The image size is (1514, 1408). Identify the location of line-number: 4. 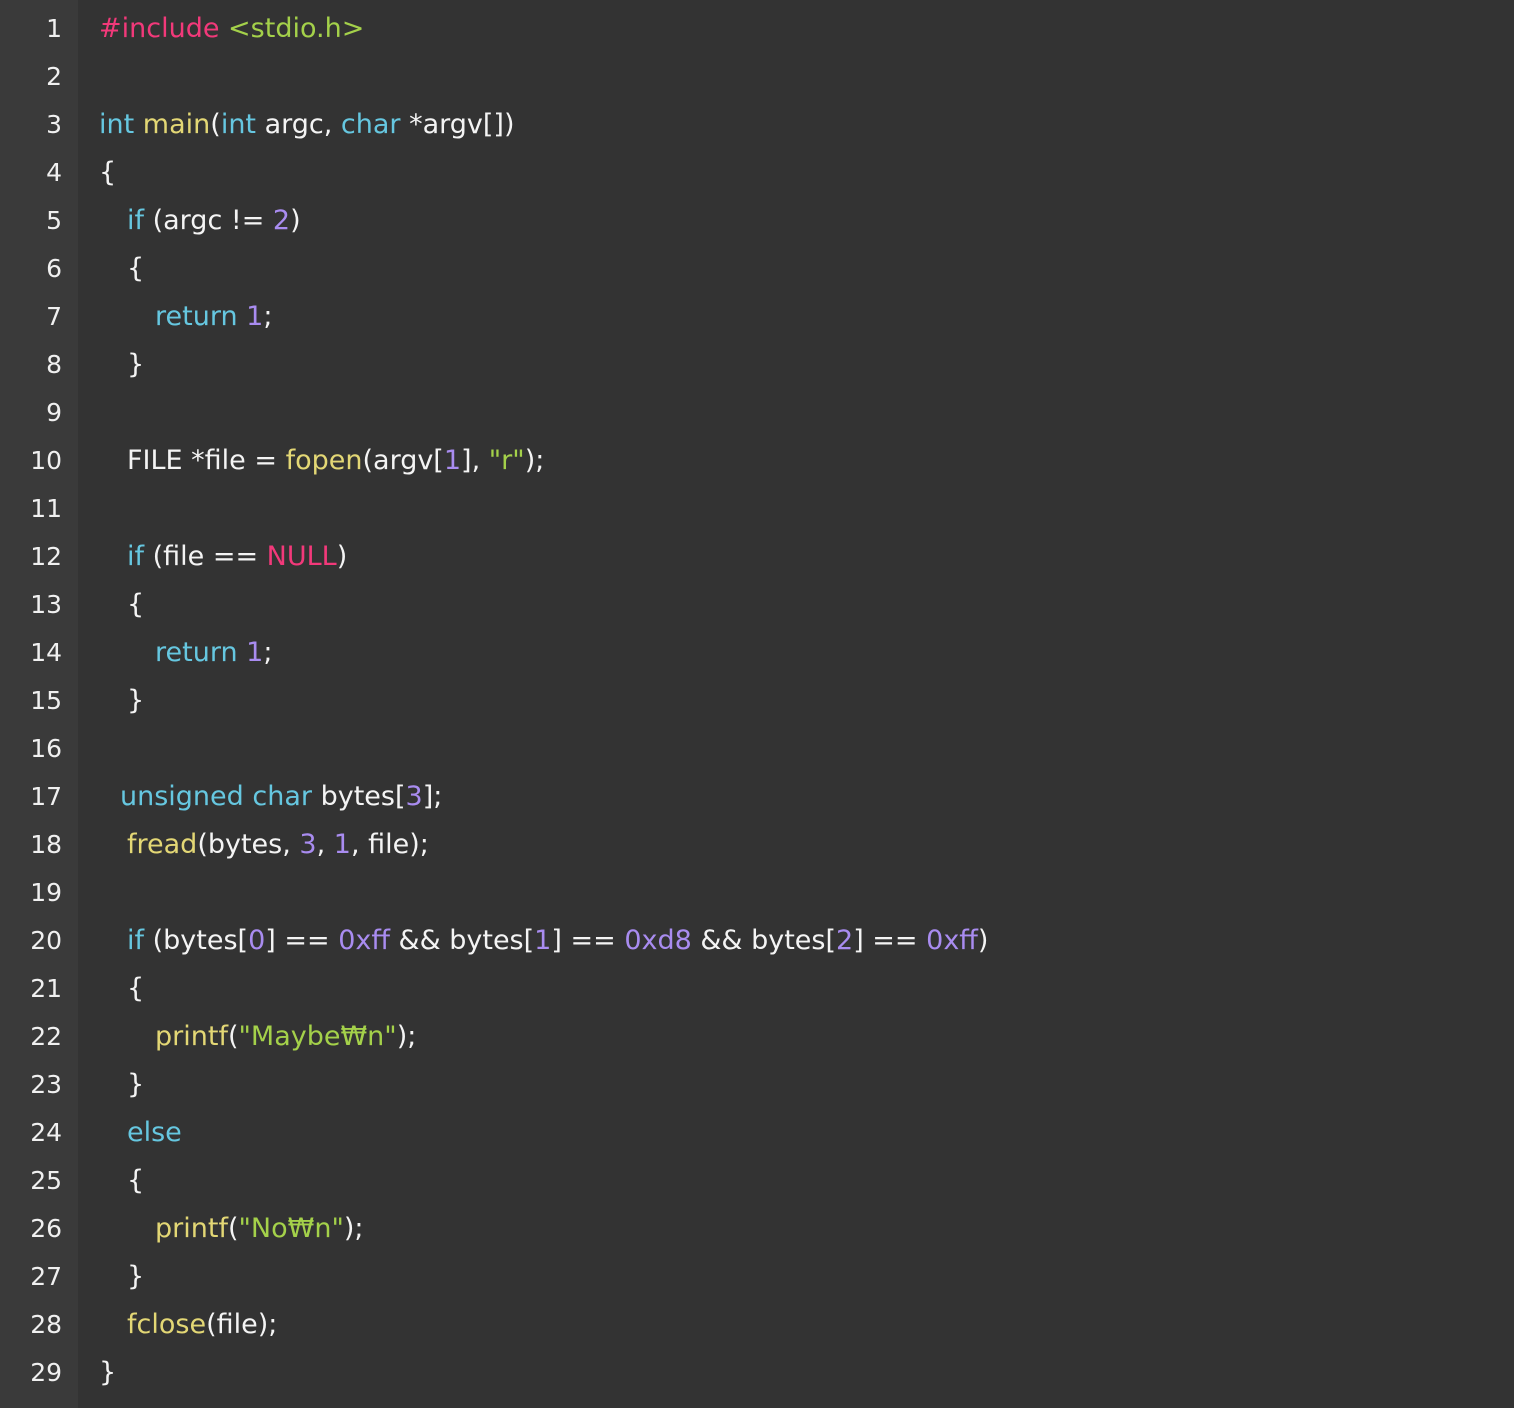
(54, 172).